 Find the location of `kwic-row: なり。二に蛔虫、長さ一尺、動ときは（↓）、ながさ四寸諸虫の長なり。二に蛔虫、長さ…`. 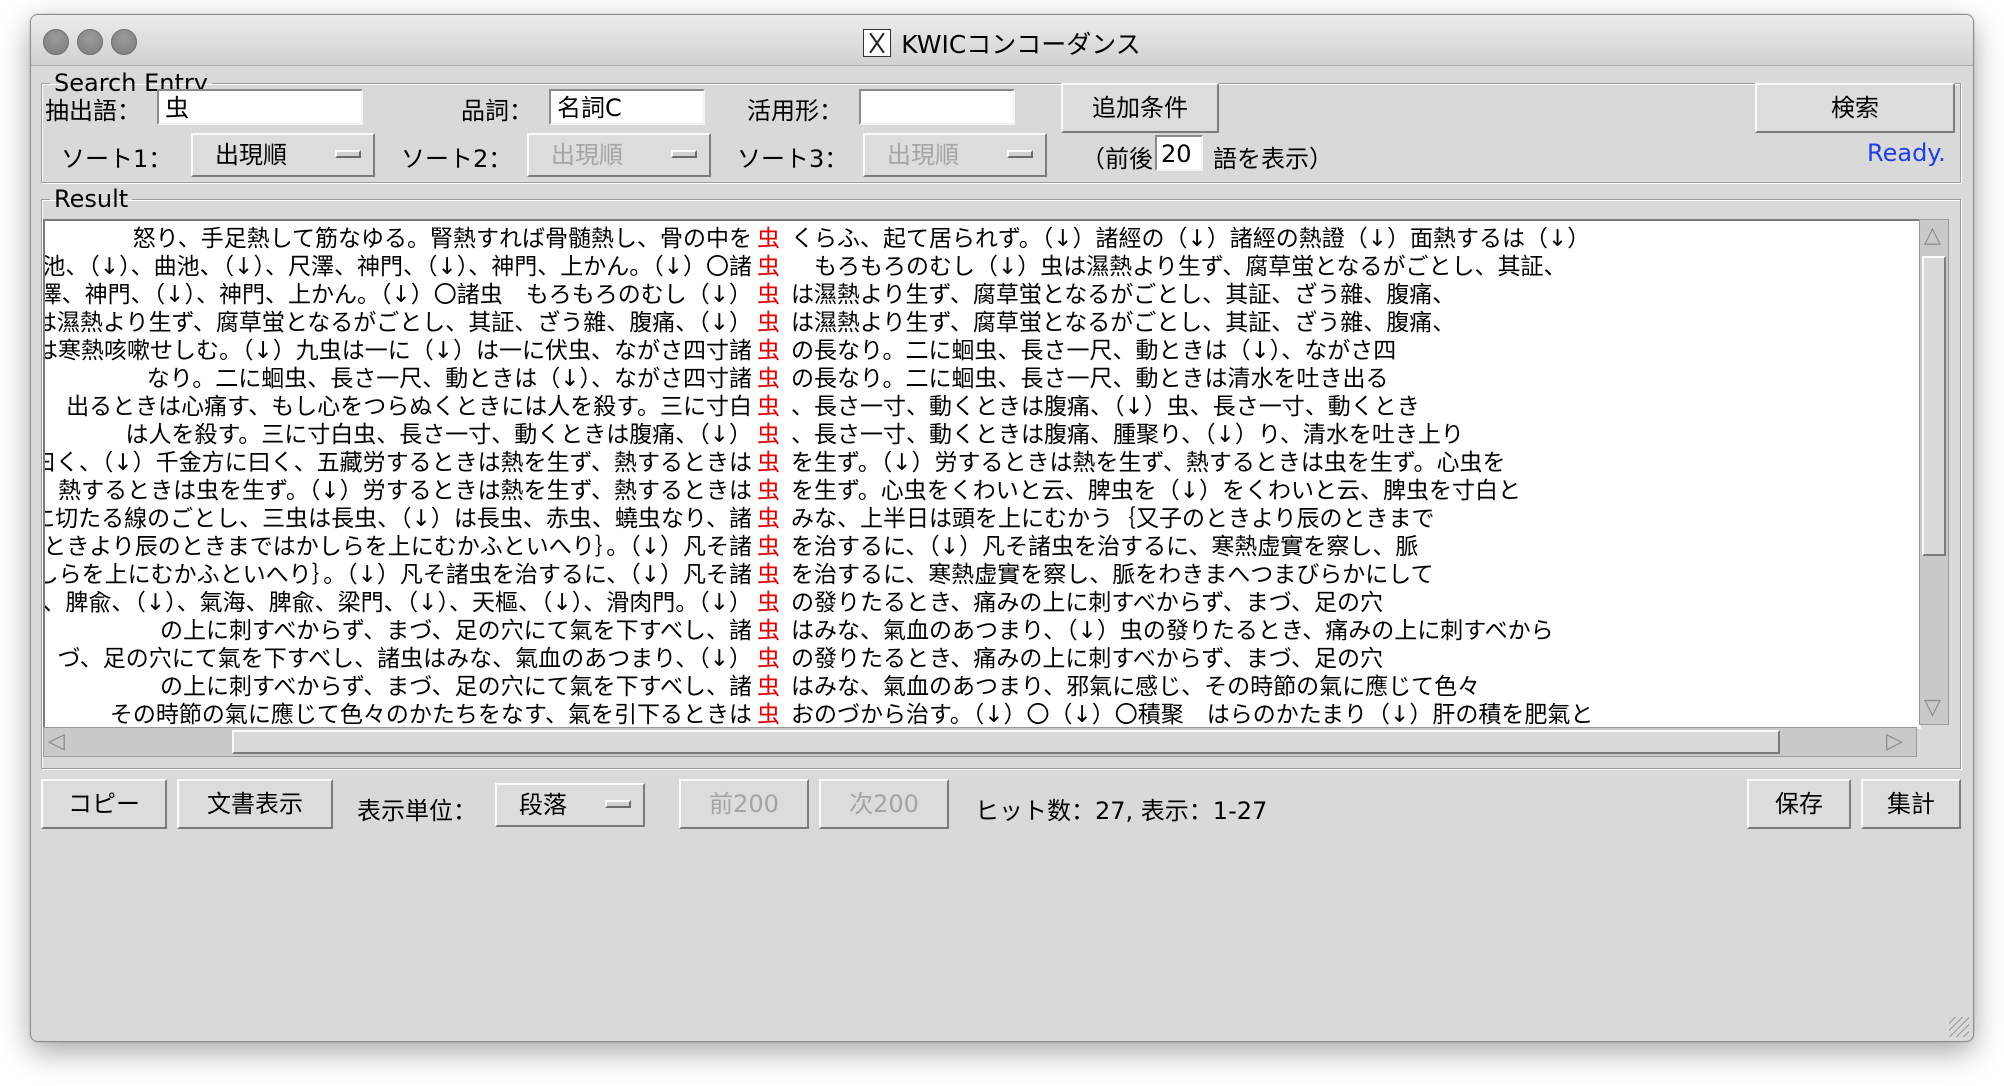

kwic-row: なり。二に蛔虫、長さ一尺、動ときは（↓）、ながさ四寸諸虫の長なり。二に蛔虫、長さ… is located at coordinates (982, 379).